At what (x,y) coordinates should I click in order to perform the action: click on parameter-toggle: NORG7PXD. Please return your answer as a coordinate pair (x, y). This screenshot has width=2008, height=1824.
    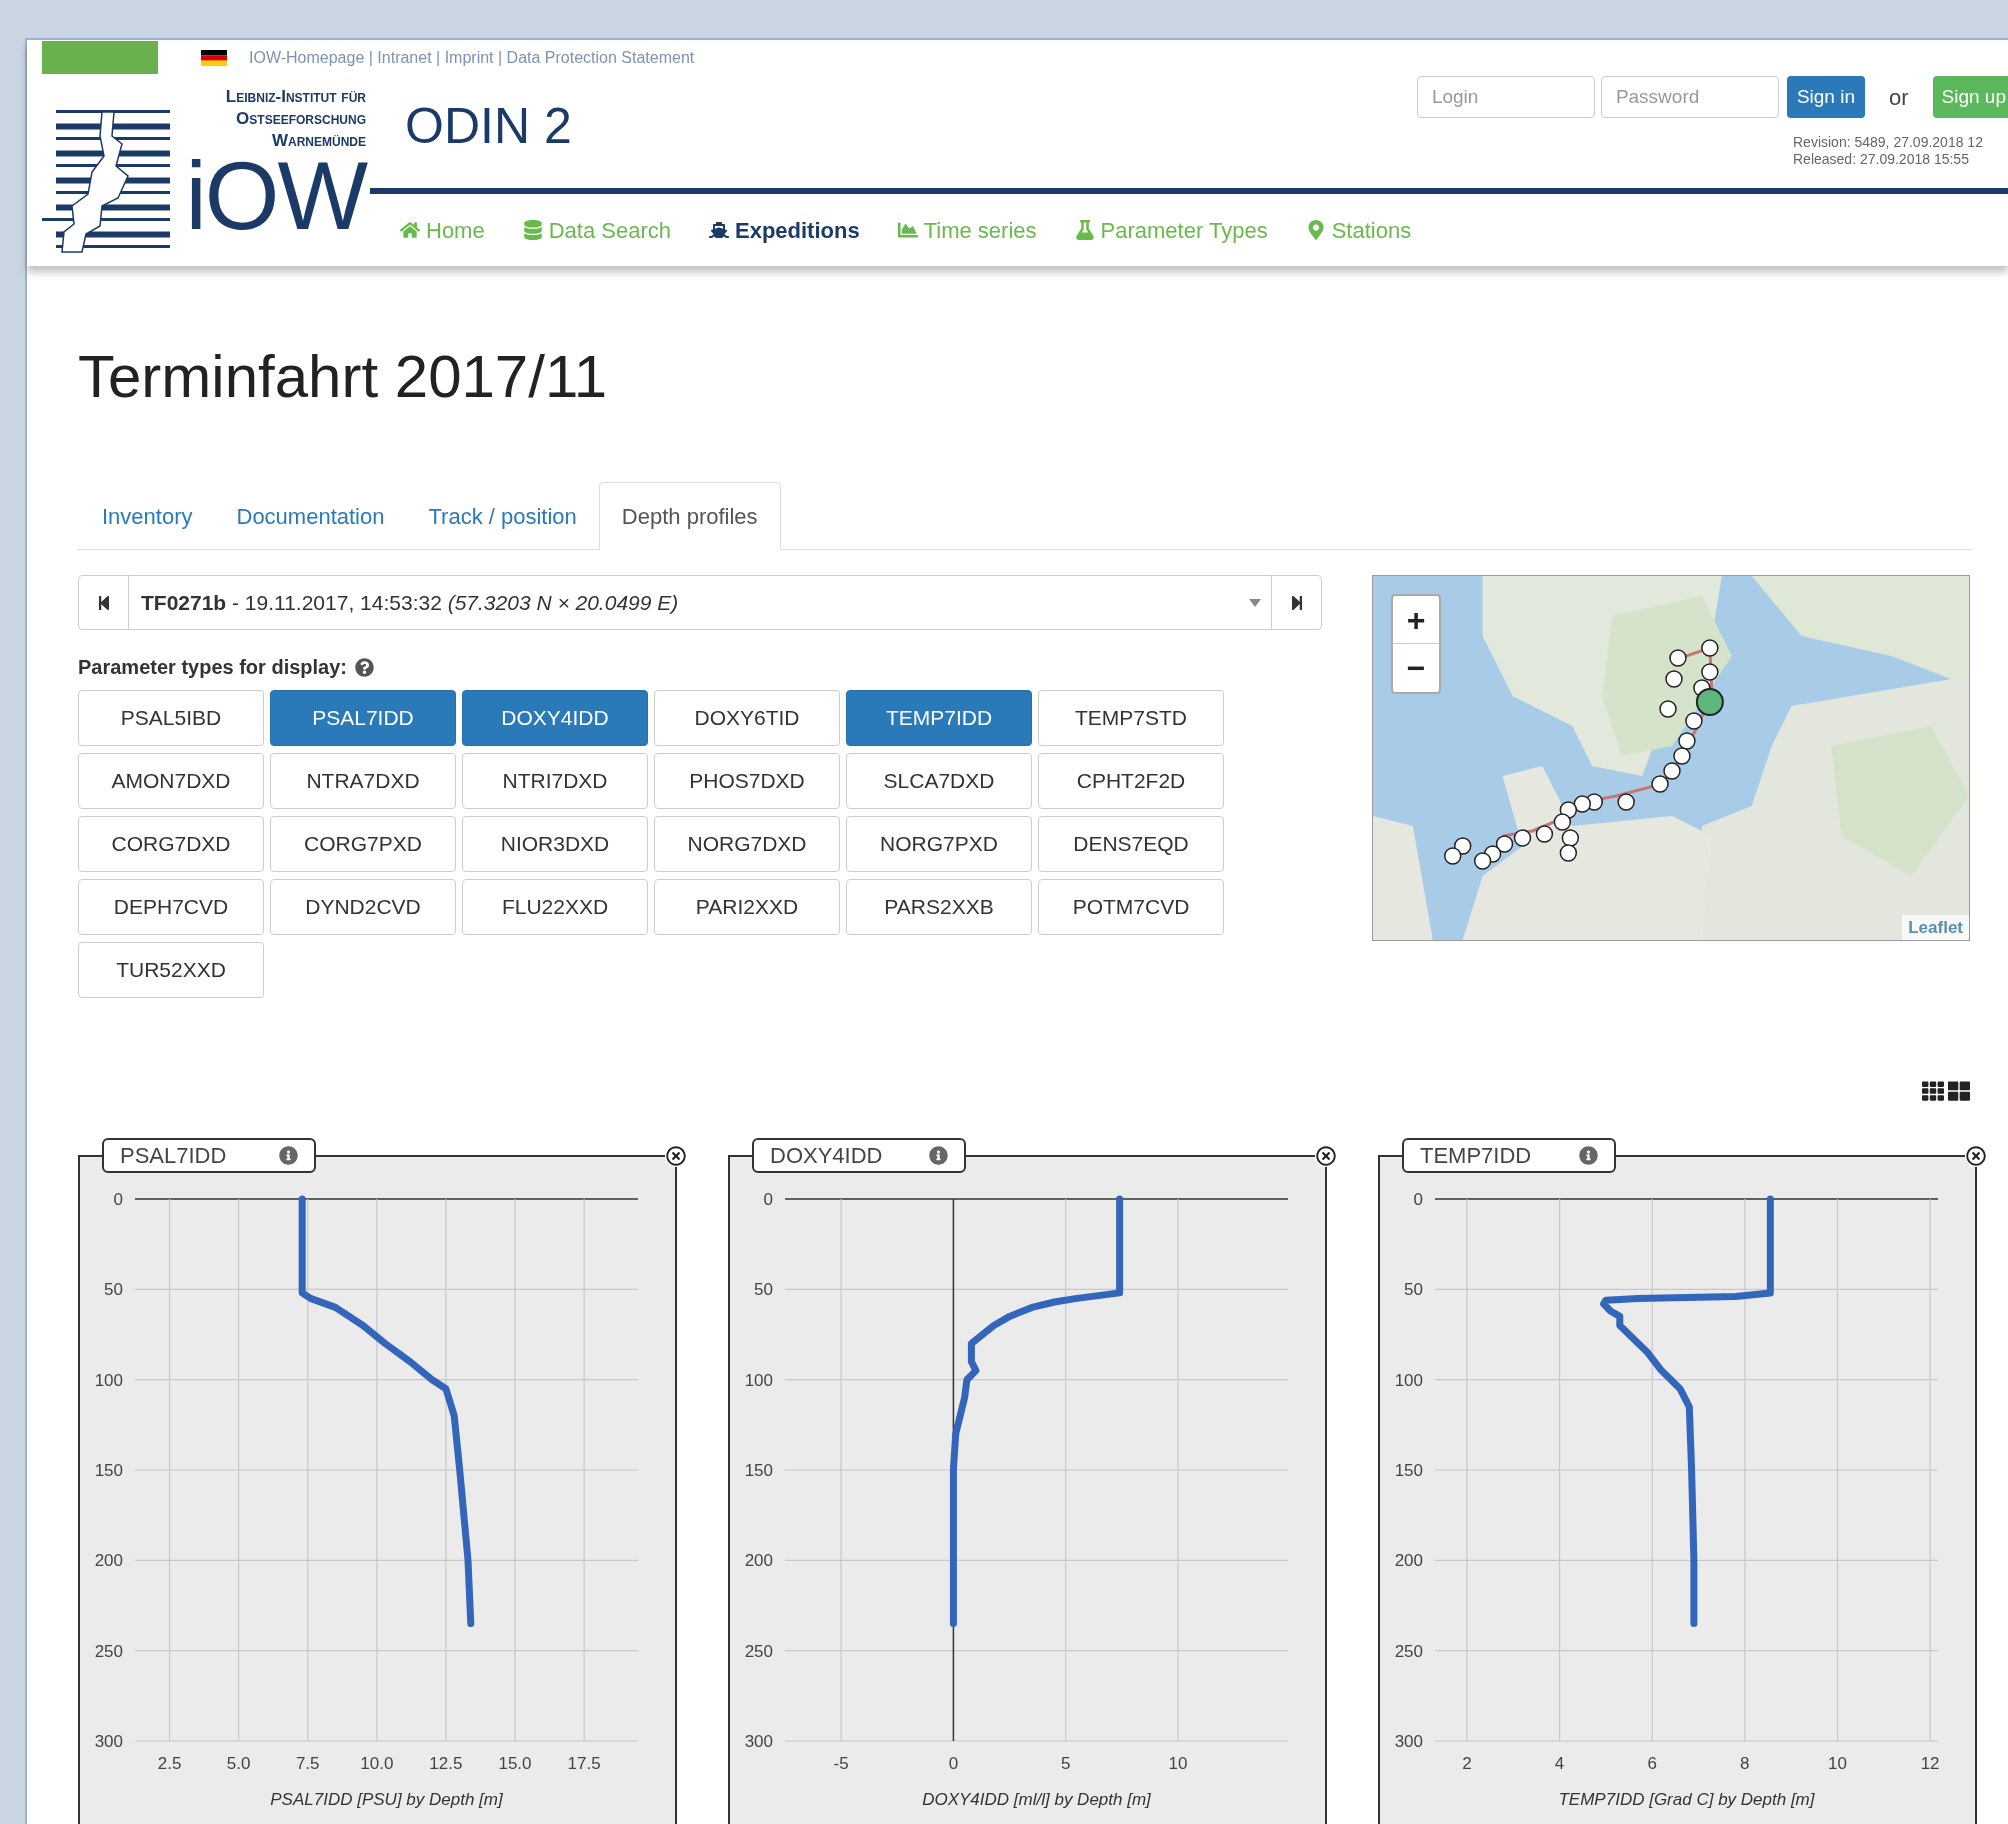
    Looking at the image, I should click on (939, 844).